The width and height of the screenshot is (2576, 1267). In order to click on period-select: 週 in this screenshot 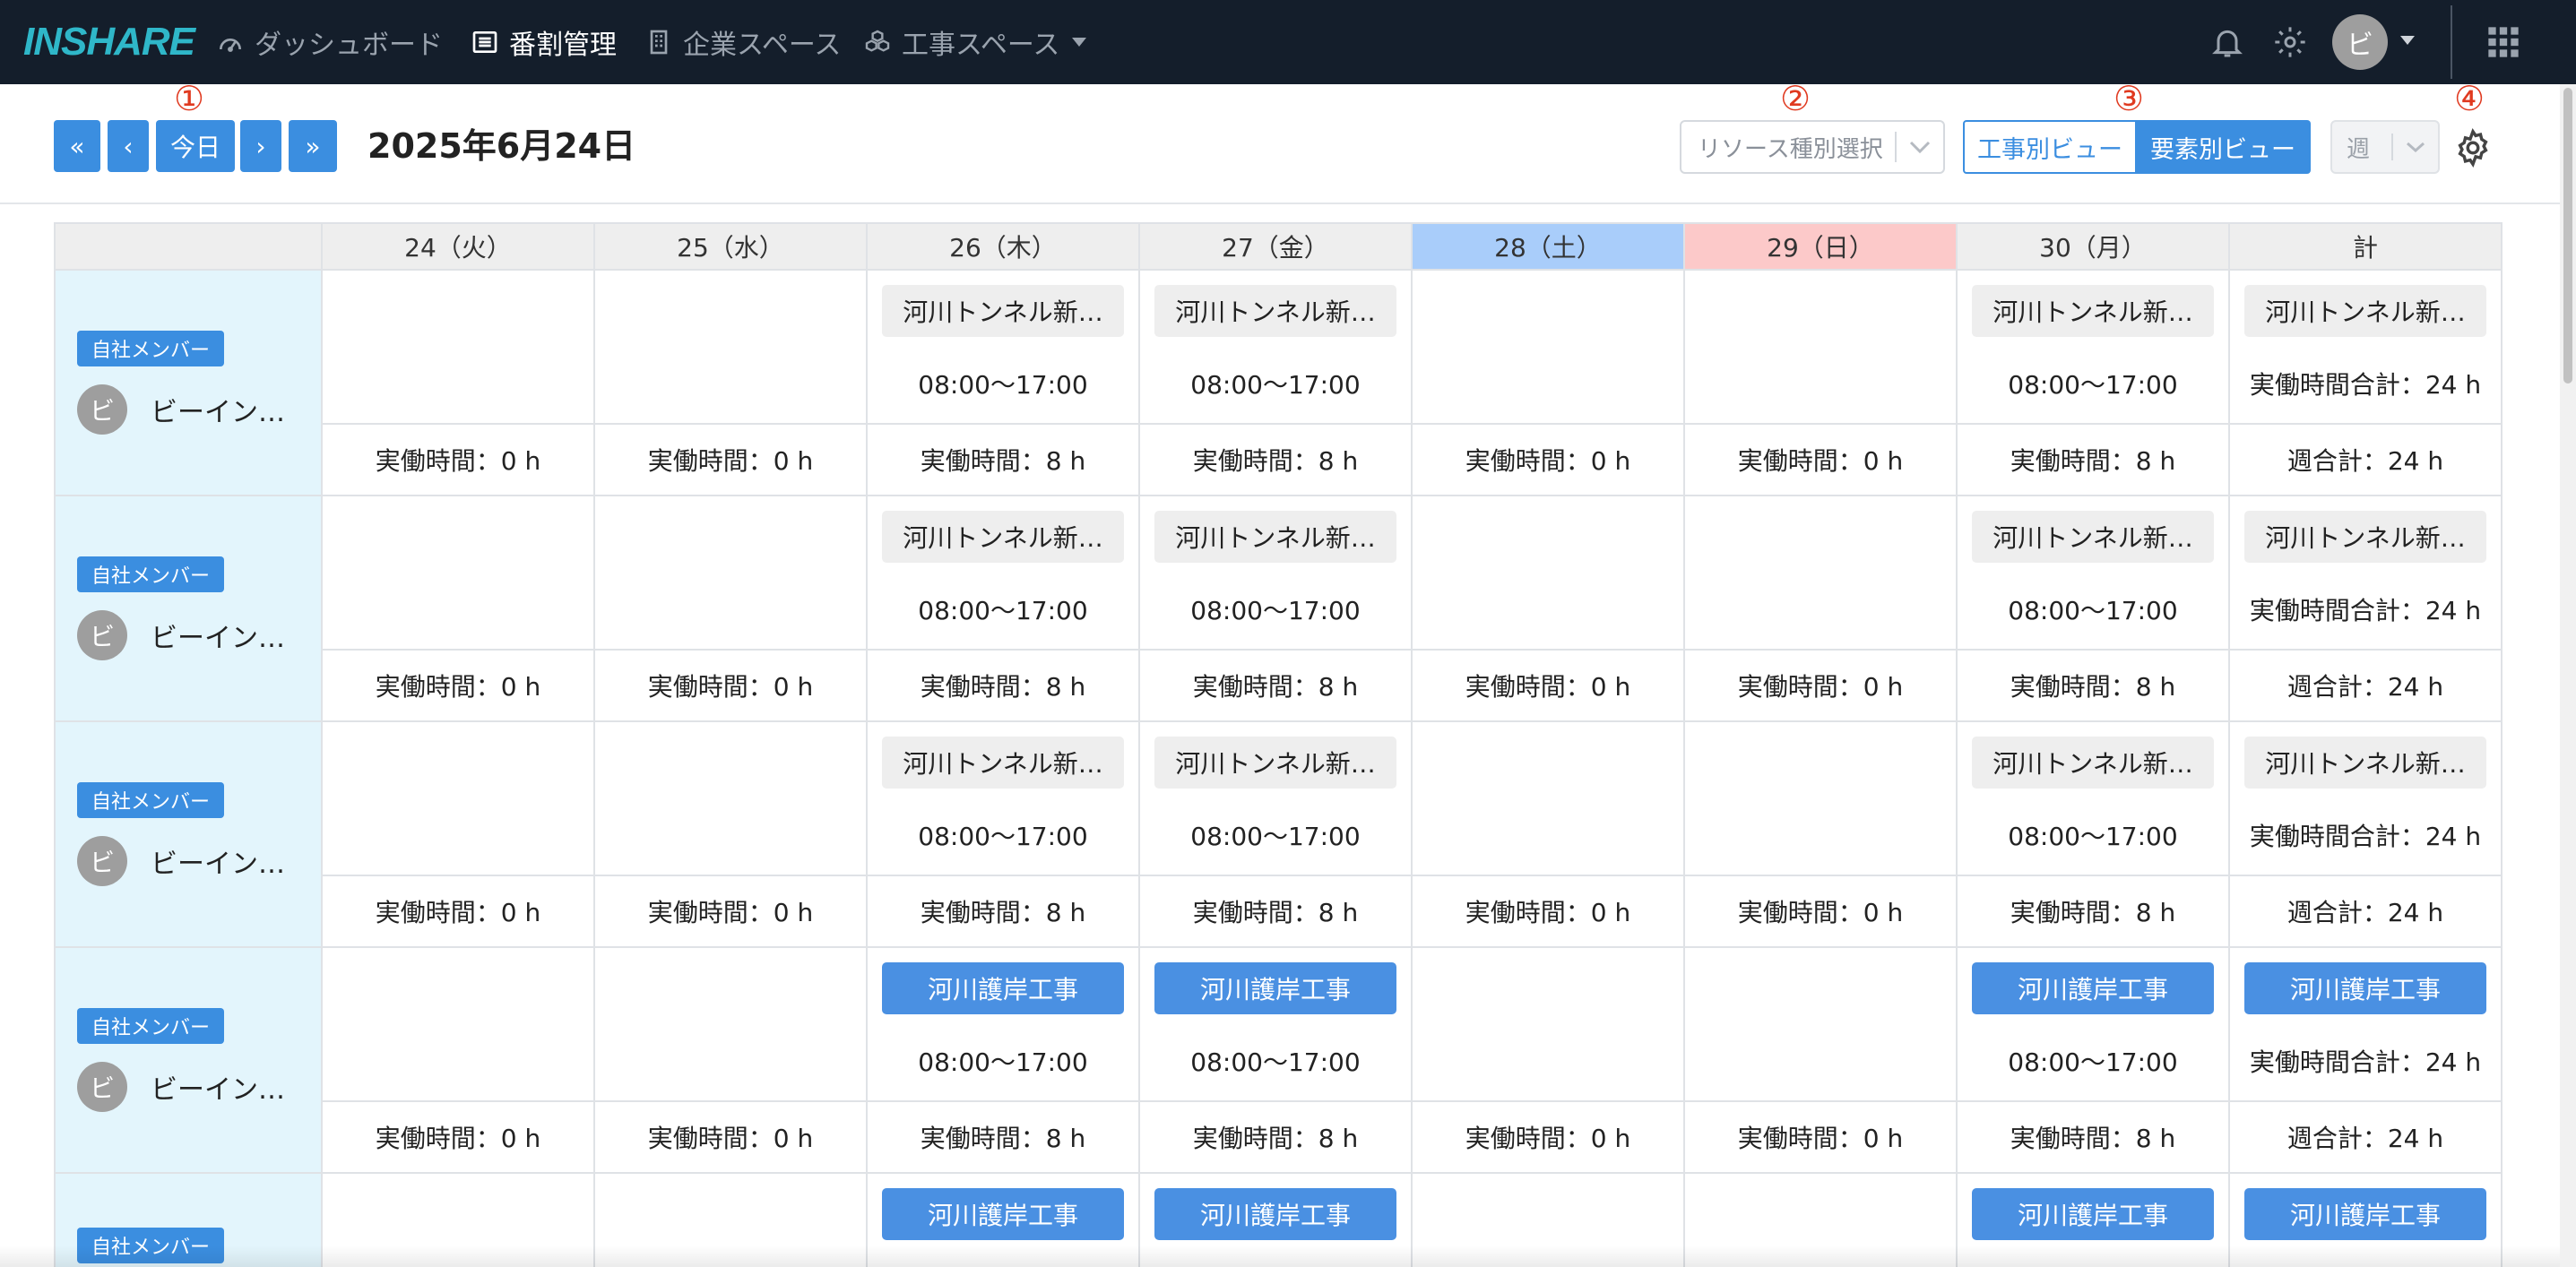, I will do `click(2385, 147)`.